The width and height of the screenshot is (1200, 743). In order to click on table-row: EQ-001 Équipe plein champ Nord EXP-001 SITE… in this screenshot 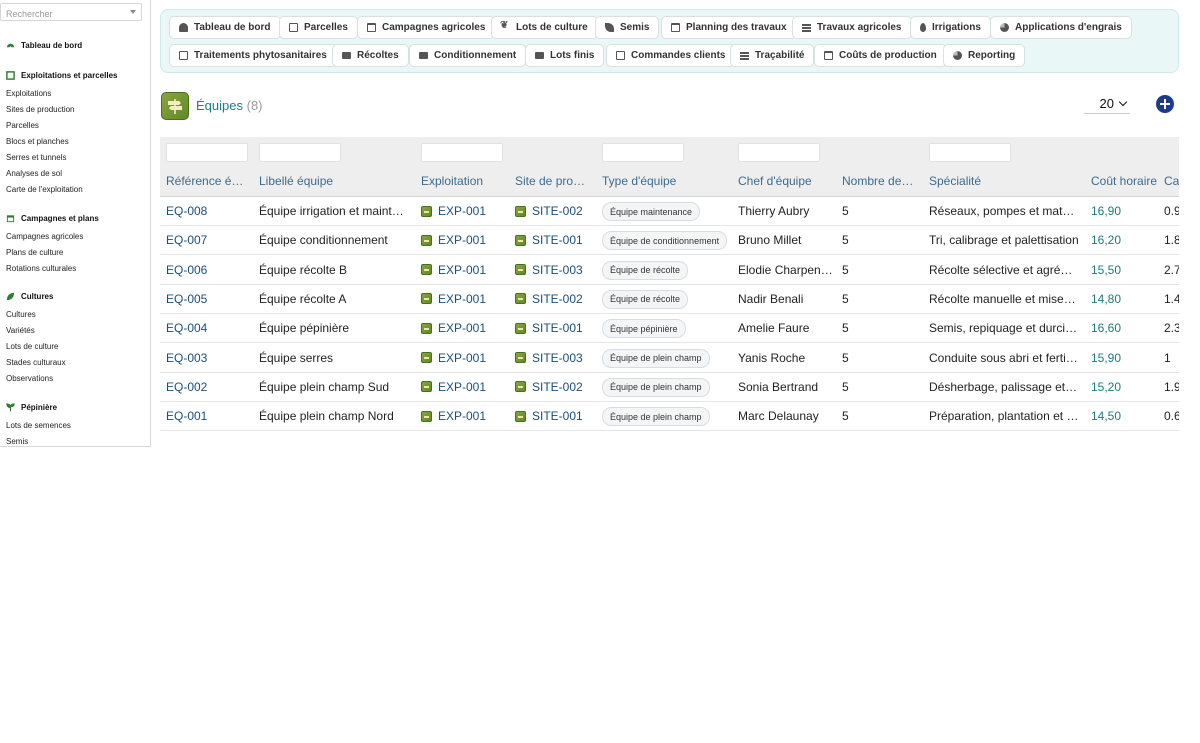, I will do `click(669, 417)`.